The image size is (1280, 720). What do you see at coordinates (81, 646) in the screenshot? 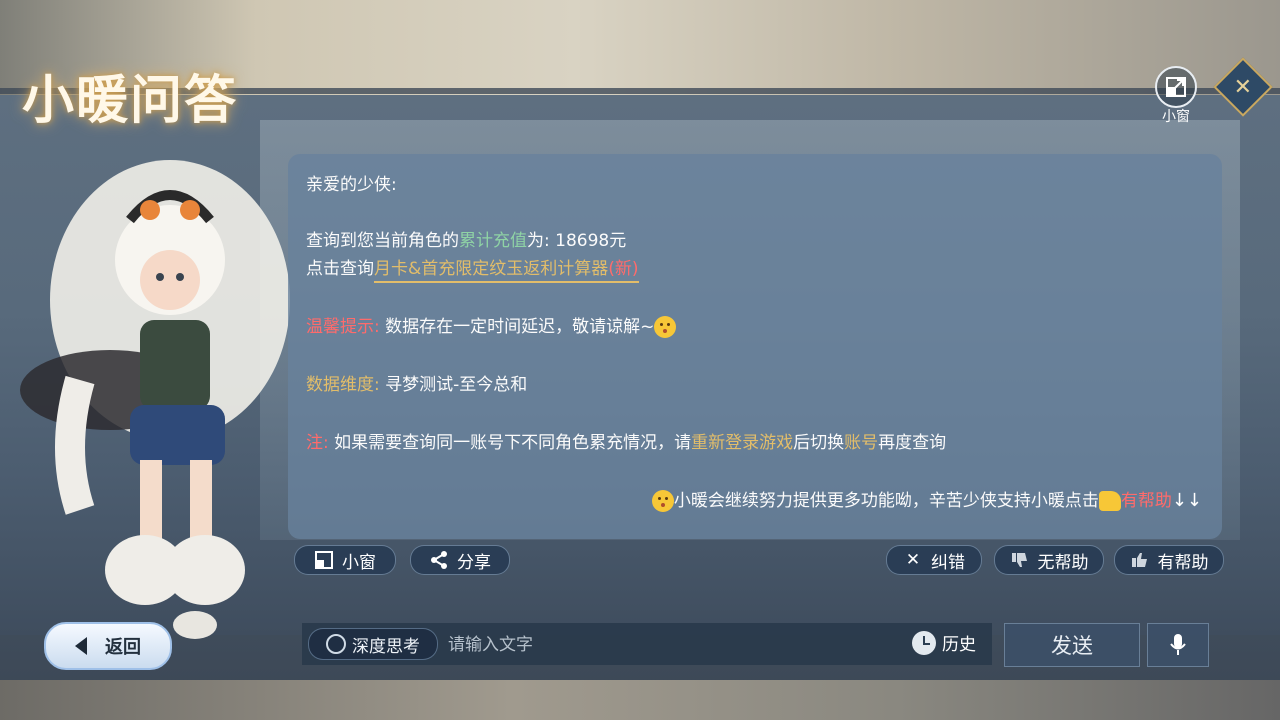
I see `back-arrow-icon` at bounding box center [81, 646].